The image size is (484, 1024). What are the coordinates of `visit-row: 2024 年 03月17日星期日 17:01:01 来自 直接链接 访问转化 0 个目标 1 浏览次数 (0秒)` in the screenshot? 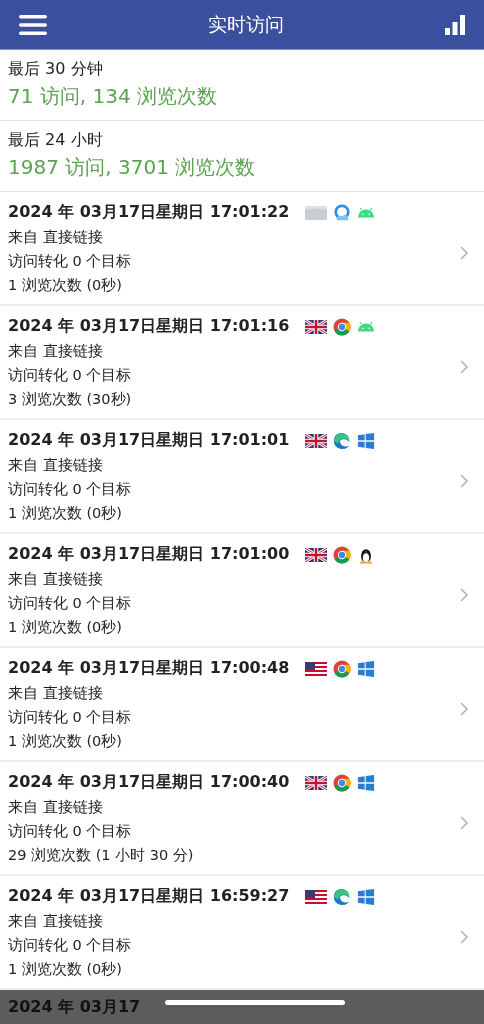 It's located at (242, 477).